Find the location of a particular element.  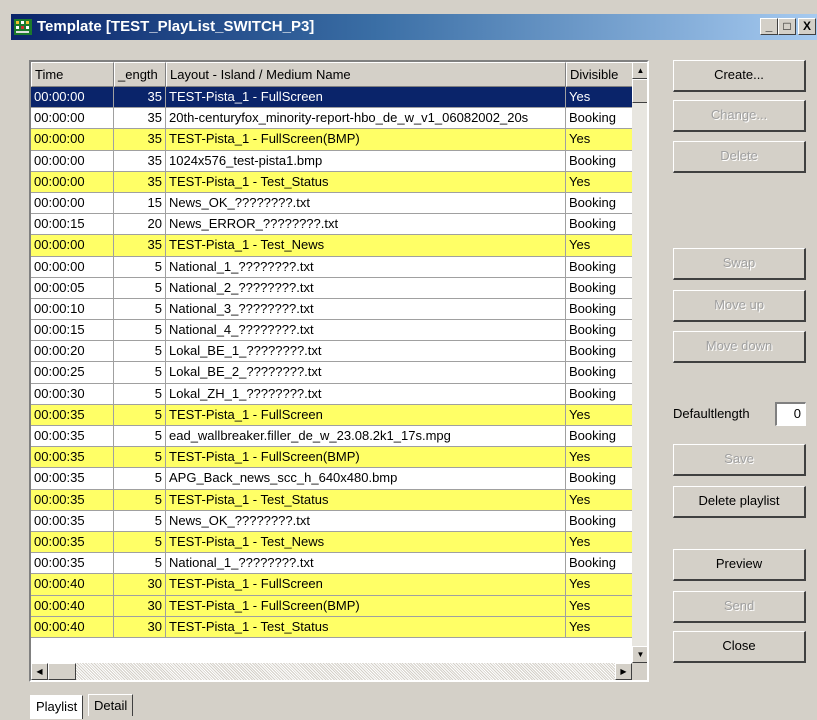

table-row: 00:00:00 35 TEST-Pista_1 - Test_Status Yes is located at coordinates (331, 182).